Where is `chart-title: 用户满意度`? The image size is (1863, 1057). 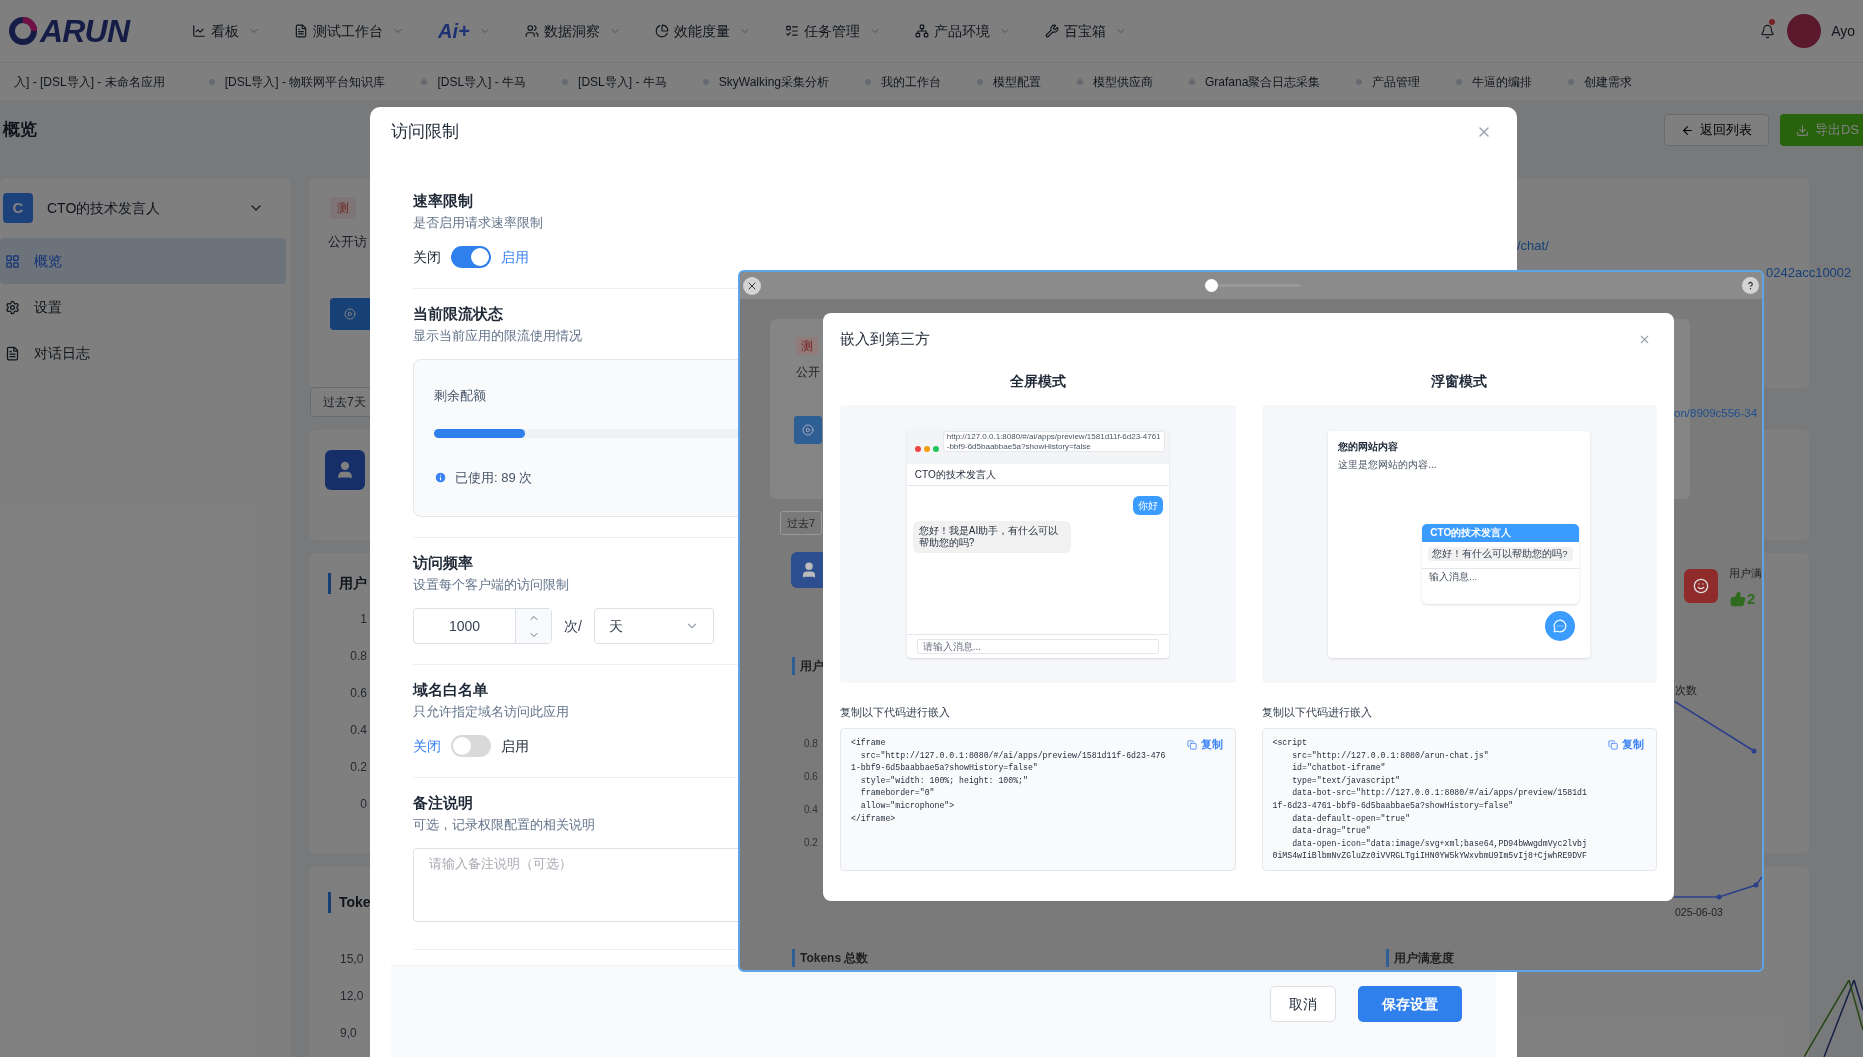
chart-title: 用户满意度 is located at coordinates (1420, 958).